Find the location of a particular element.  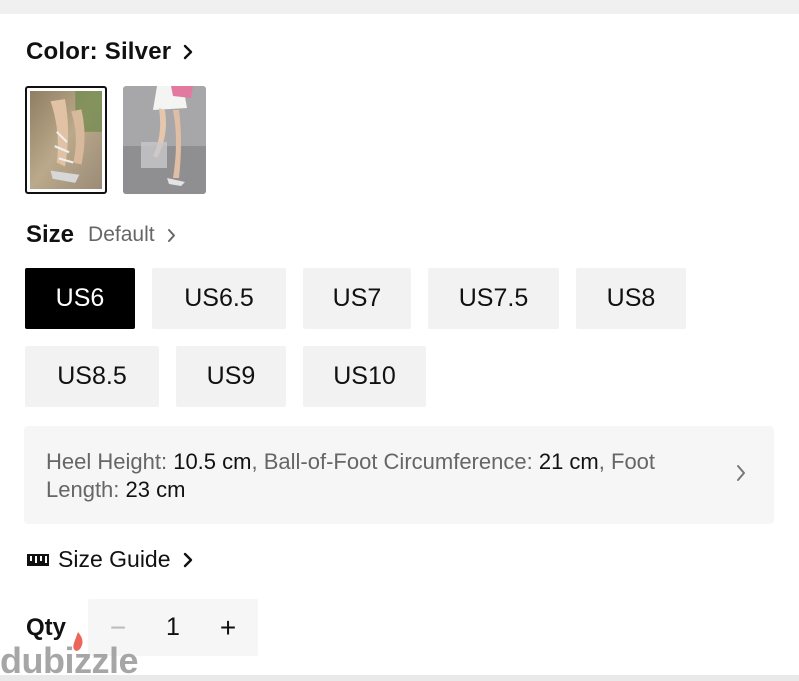

color-thumbnail-selected is located at coordinates (66, 140).